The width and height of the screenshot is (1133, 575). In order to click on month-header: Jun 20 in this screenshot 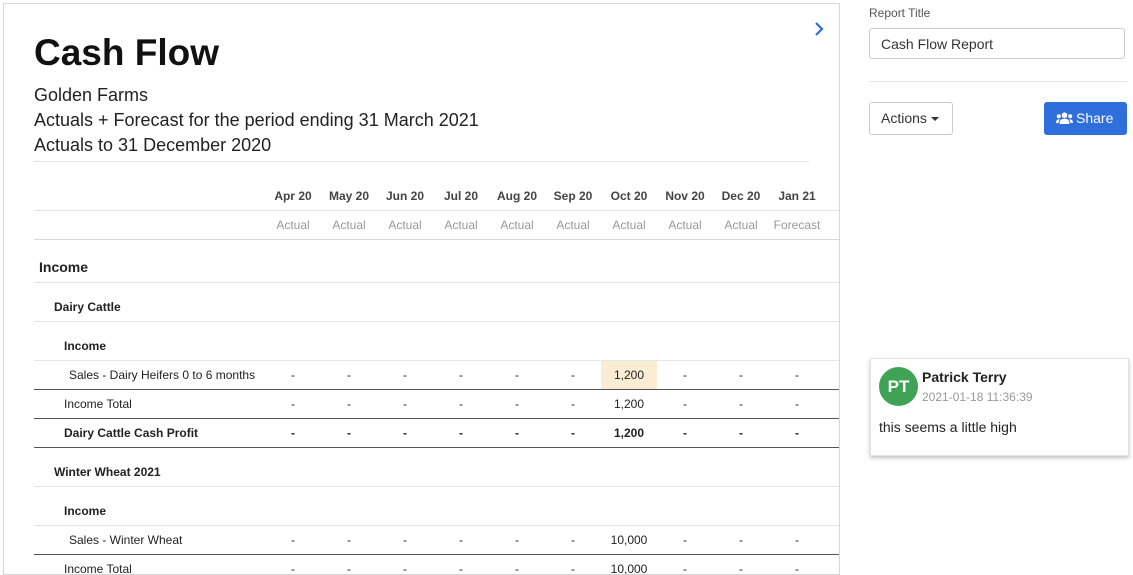, I will do `click(404, 196)`.